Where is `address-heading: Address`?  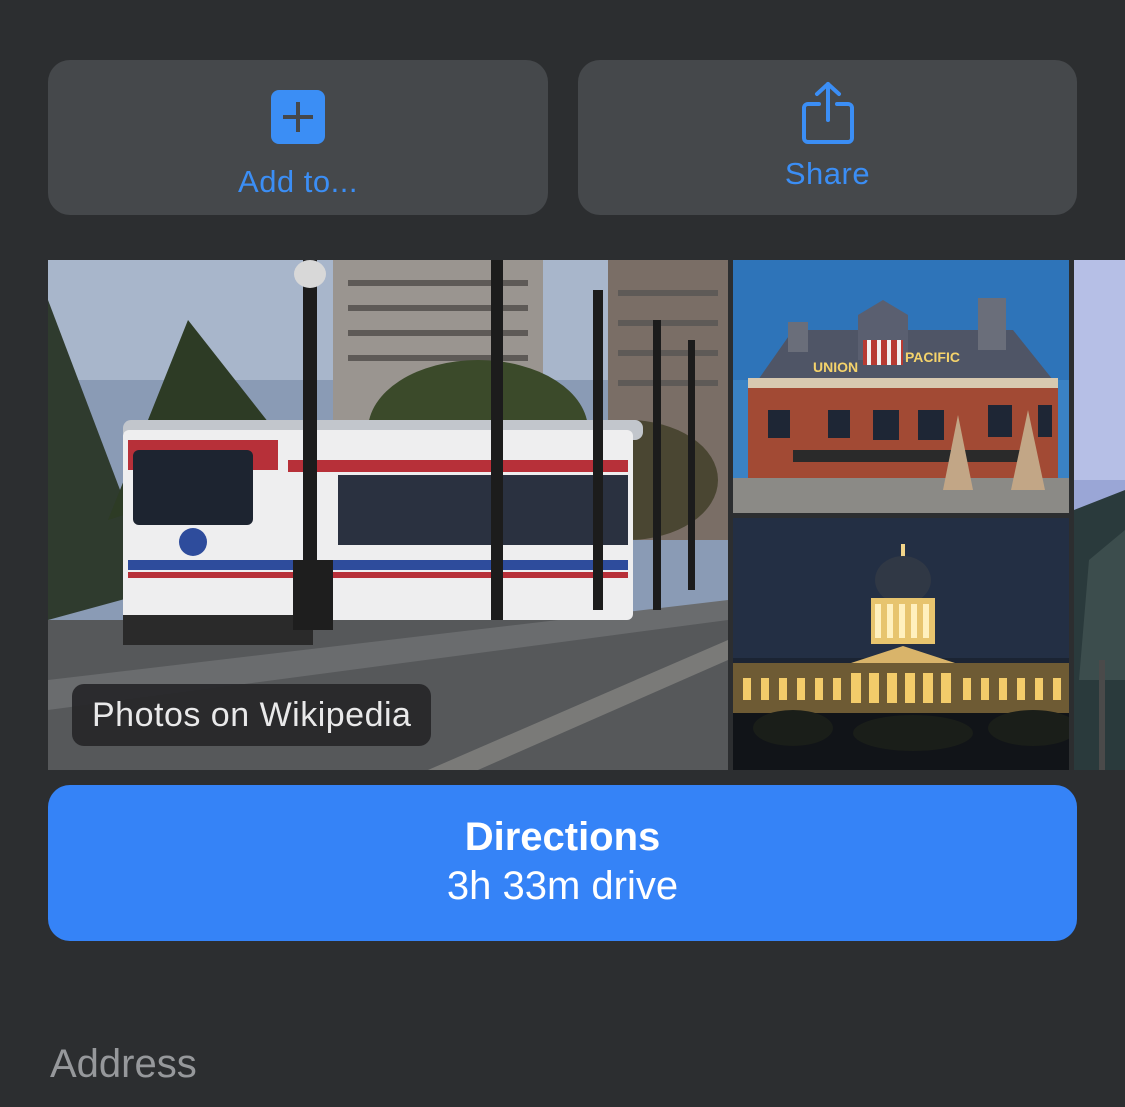 address-heading: Address is located at coordinates (123, 1064).